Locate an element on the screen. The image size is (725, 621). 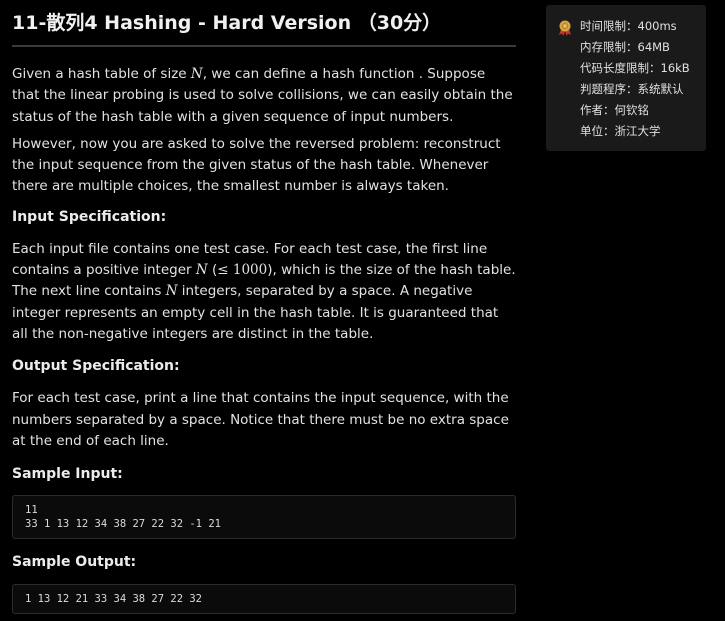
code-line: 1 13 12 21 33 34 38 27 22 32 is located at coordinates (114, 599).